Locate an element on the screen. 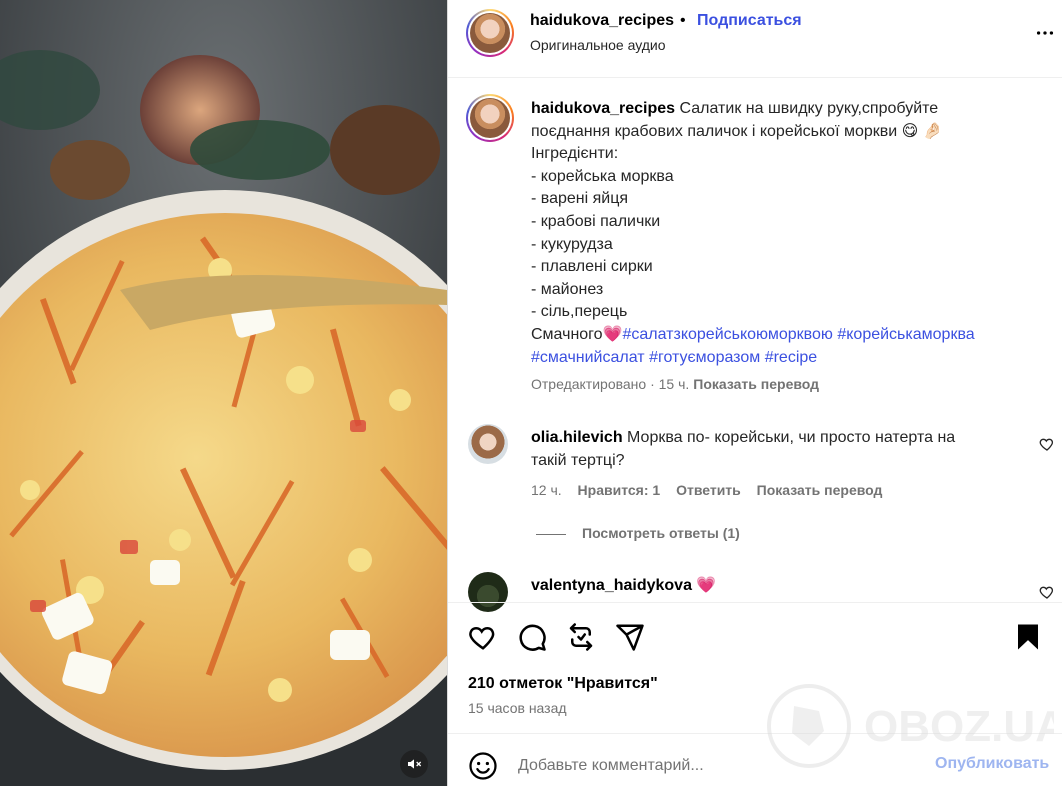 The image size is (1062, 786). hashtag-link: #корейськаморква is located at coordinates (905, 334).